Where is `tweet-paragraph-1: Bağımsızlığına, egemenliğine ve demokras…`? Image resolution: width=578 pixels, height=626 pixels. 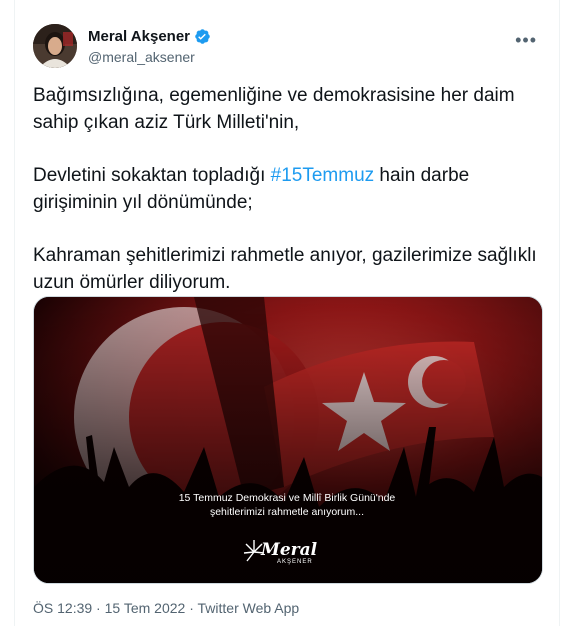
tweet-paragraph-1: Bağımsızlığına, egemenliğine ve demokras… is located at coordinates (274, 109).